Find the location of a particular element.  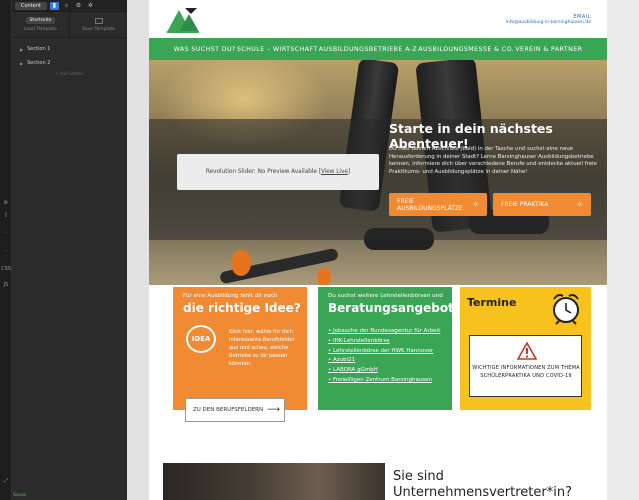

canvas-gutter is located at coordinates (138, 250).